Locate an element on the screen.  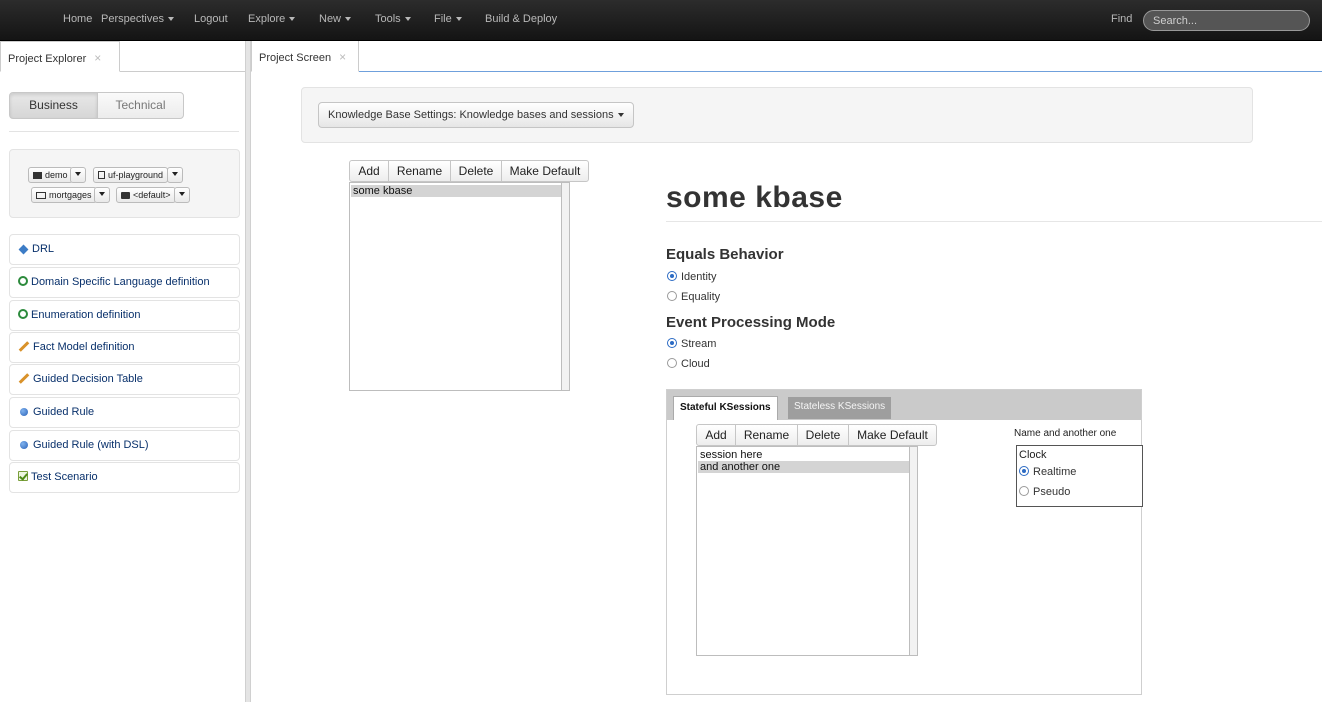
view-toggle: Business Technical is located at coordinates (96, 105).